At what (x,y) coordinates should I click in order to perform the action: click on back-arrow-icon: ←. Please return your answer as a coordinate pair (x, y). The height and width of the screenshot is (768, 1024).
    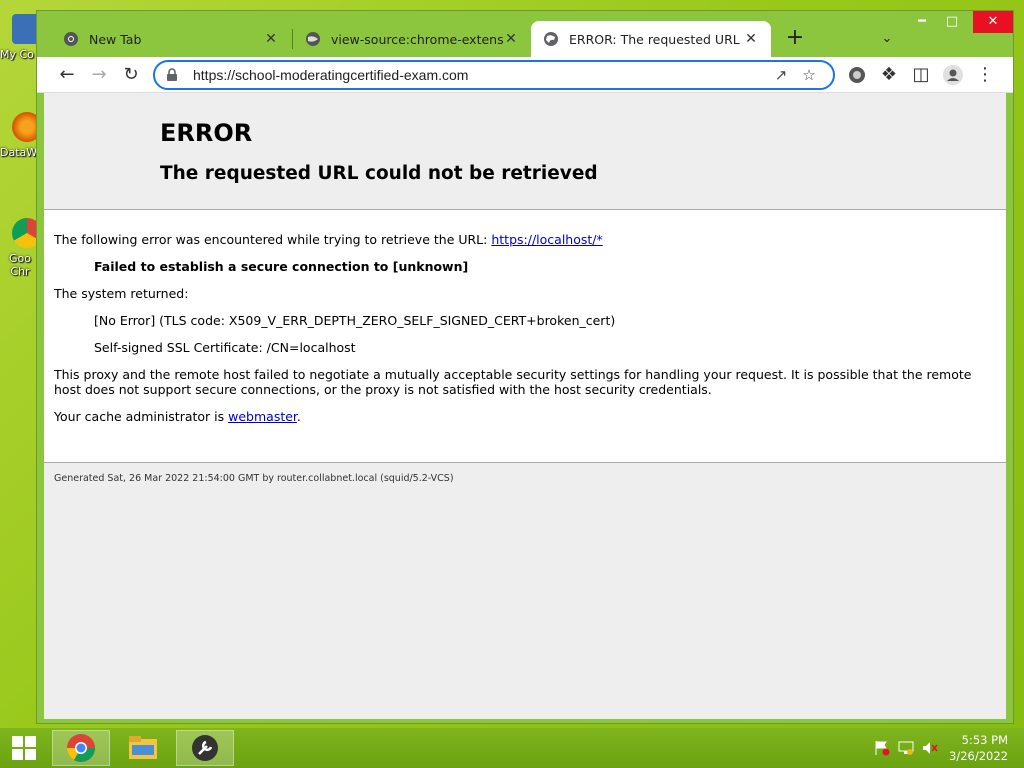
    Looking at the image, I should click on (67, 74).